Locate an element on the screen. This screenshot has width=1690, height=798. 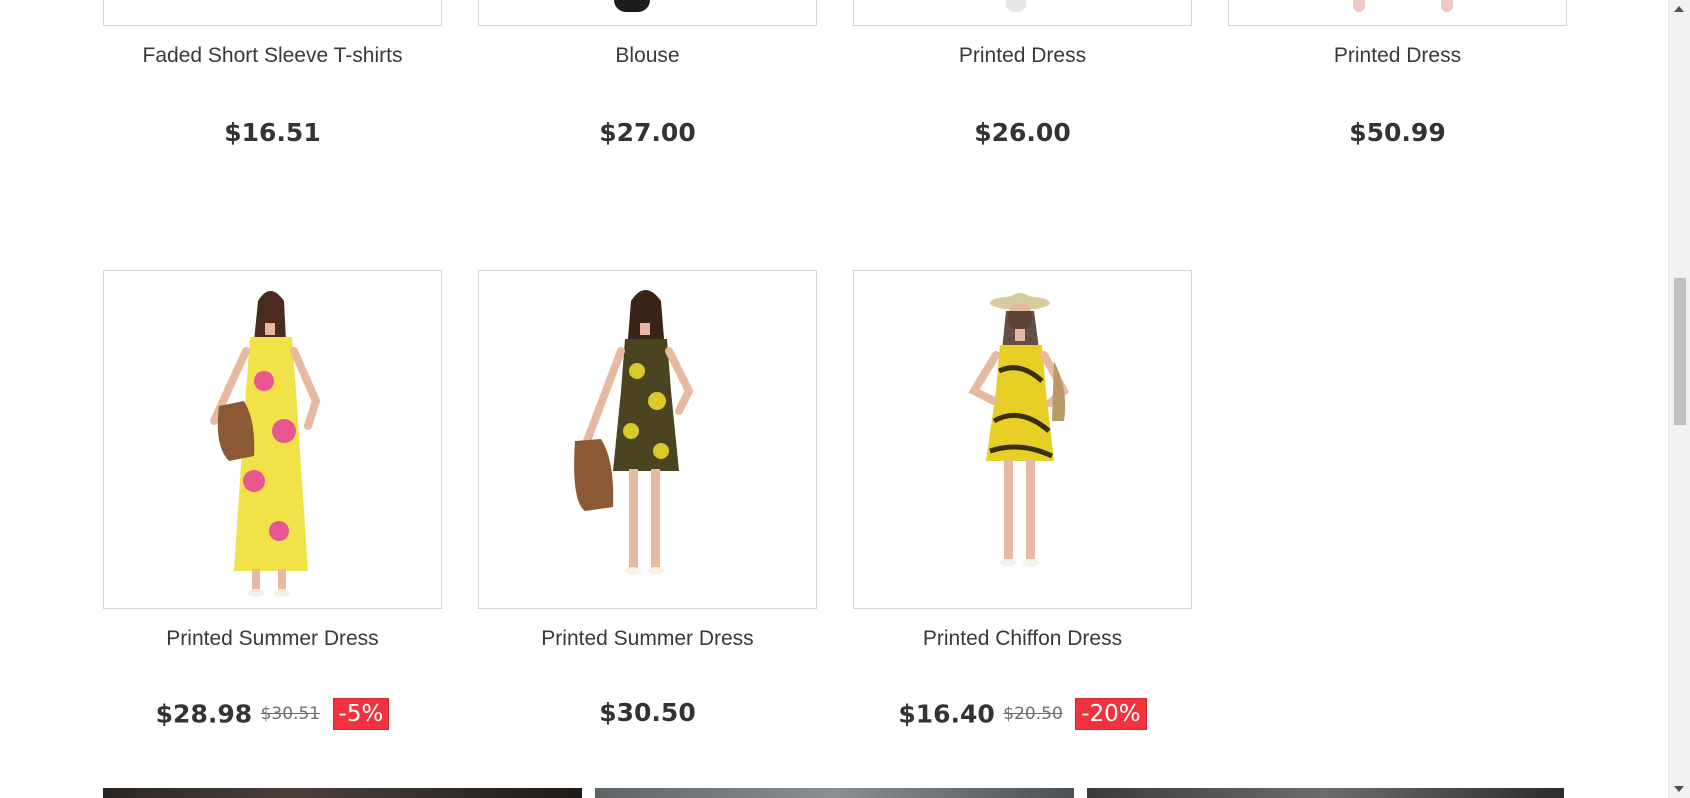
price-row: $28.98 $30.51 -5% is located at coordinates (272, 714).